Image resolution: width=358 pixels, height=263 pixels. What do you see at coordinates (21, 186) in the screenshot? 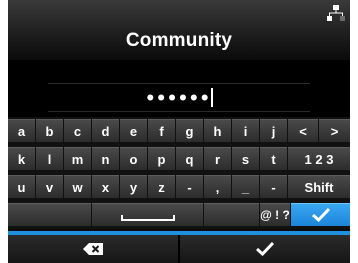
I see `key-u: u` at bounding box center [21, 186].